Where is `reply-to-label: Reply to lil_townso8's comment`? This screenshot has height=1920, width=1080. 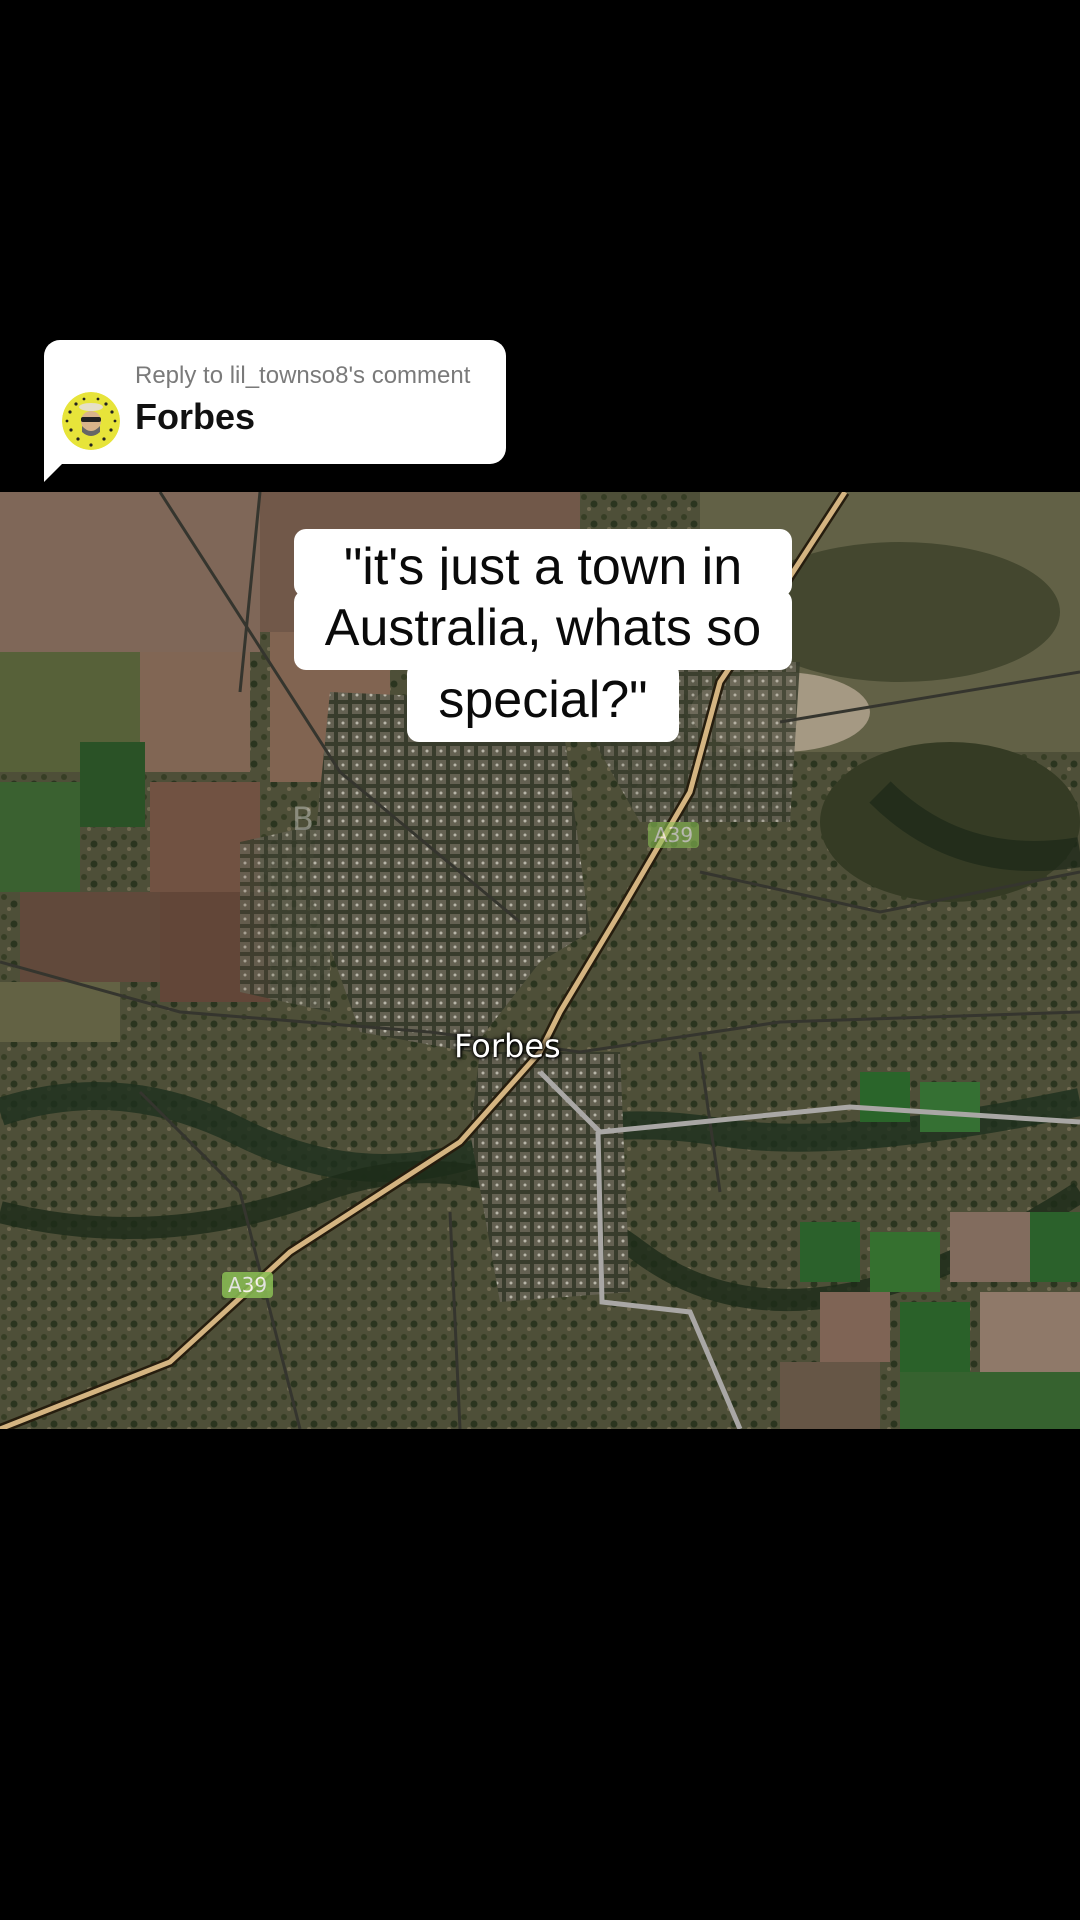 reply-to-label: Reply to lil_townso8's comment is located at coordinates (303, 375).